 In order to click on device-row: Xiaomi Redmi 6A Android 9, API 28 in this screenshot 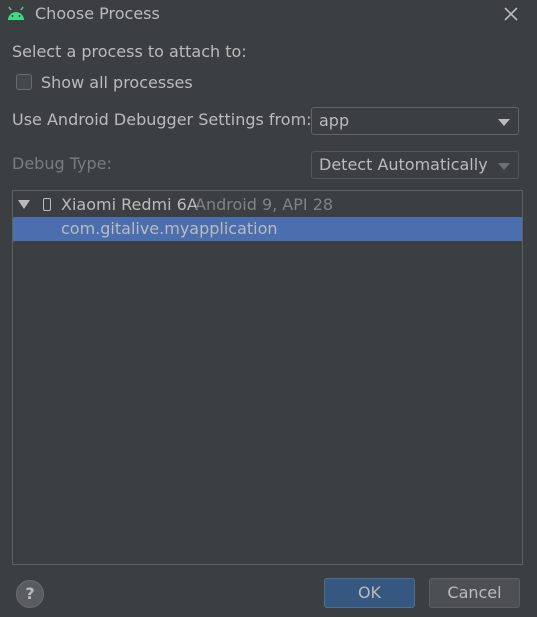, I will do `click(267, 205)`.